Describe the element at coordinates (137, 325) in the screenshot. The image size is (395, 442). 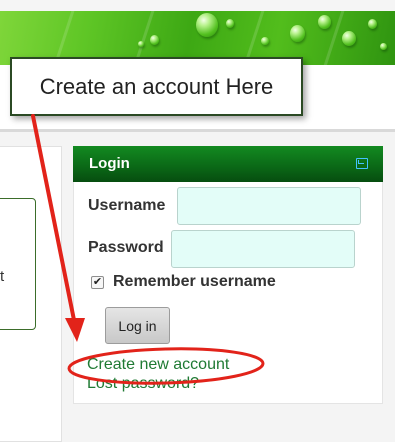
I see `login-button: Log in` at that location.